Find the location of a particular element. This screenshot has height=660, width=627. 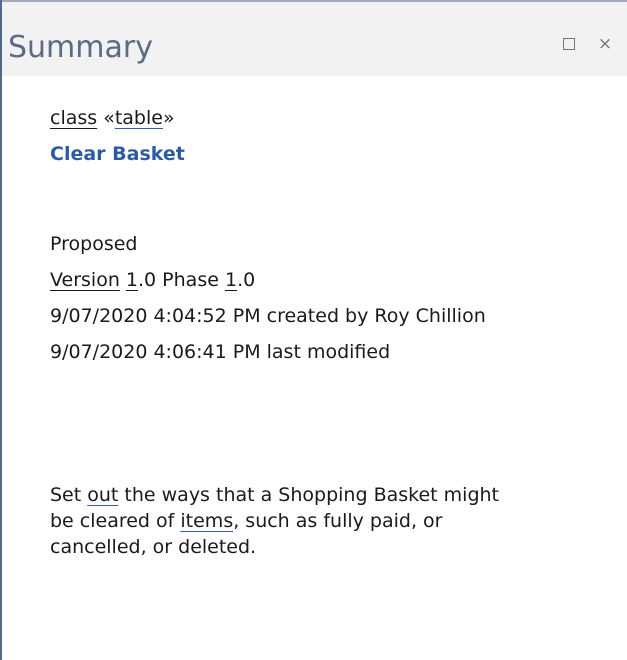

maximize-icon is located at coordinates (569, 44).